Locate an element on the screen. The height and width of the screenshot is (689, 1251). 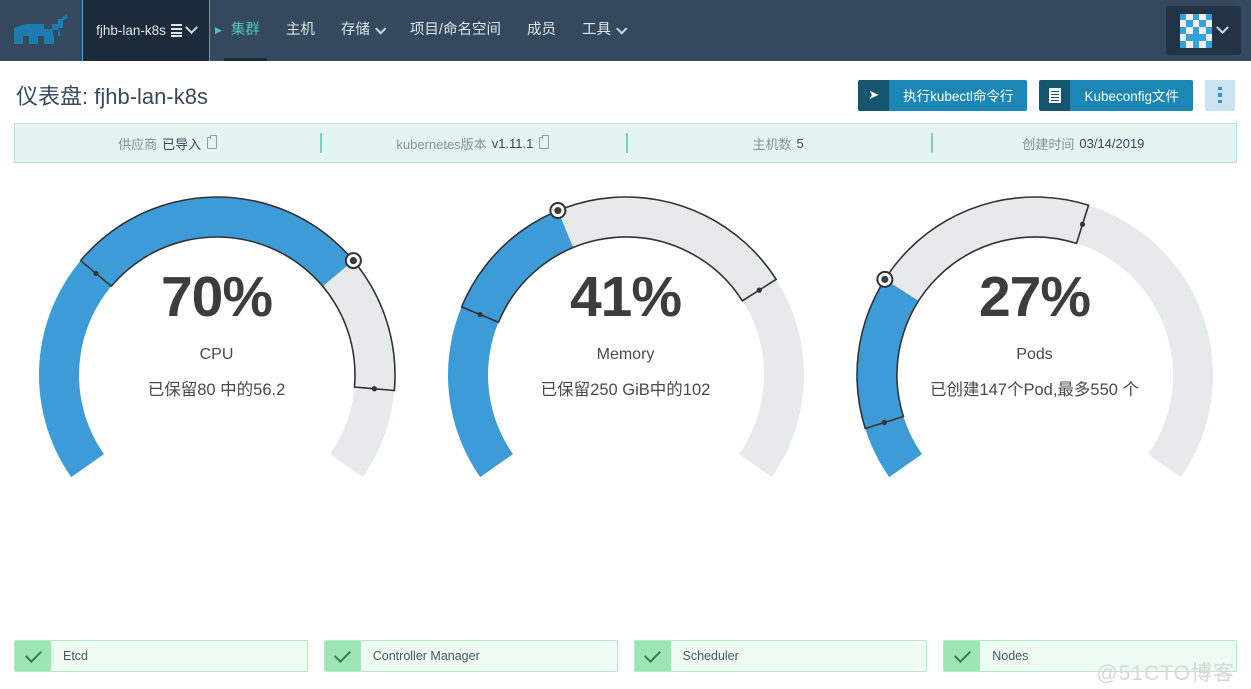
gauge-cpu-chart is located at coordinates (217, 337).